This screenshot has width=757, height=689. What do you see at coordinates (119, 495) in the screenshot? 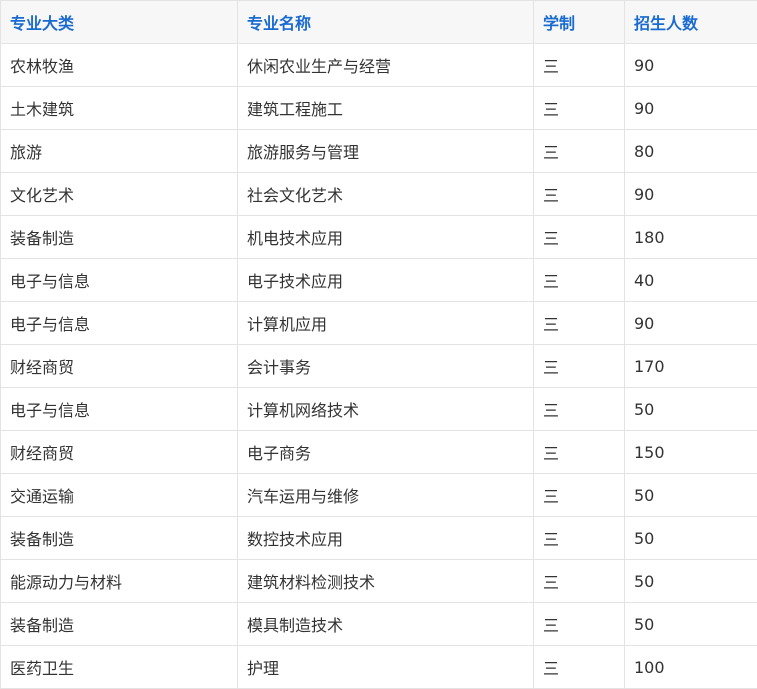
I see `cell-major-category: 交通运输` at bounding box center [119, 495].